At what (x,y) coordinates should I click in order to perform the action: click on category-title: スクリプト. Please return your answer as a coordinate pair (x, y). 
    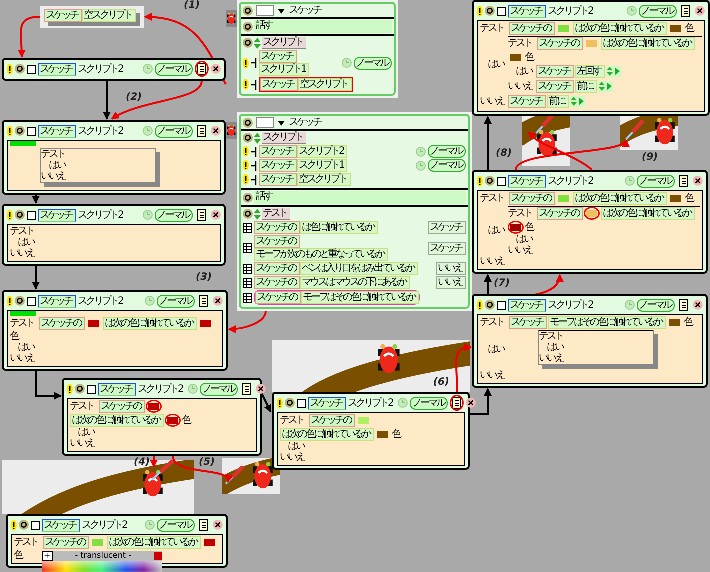
    Looking at the image, I should click on (284, 138).